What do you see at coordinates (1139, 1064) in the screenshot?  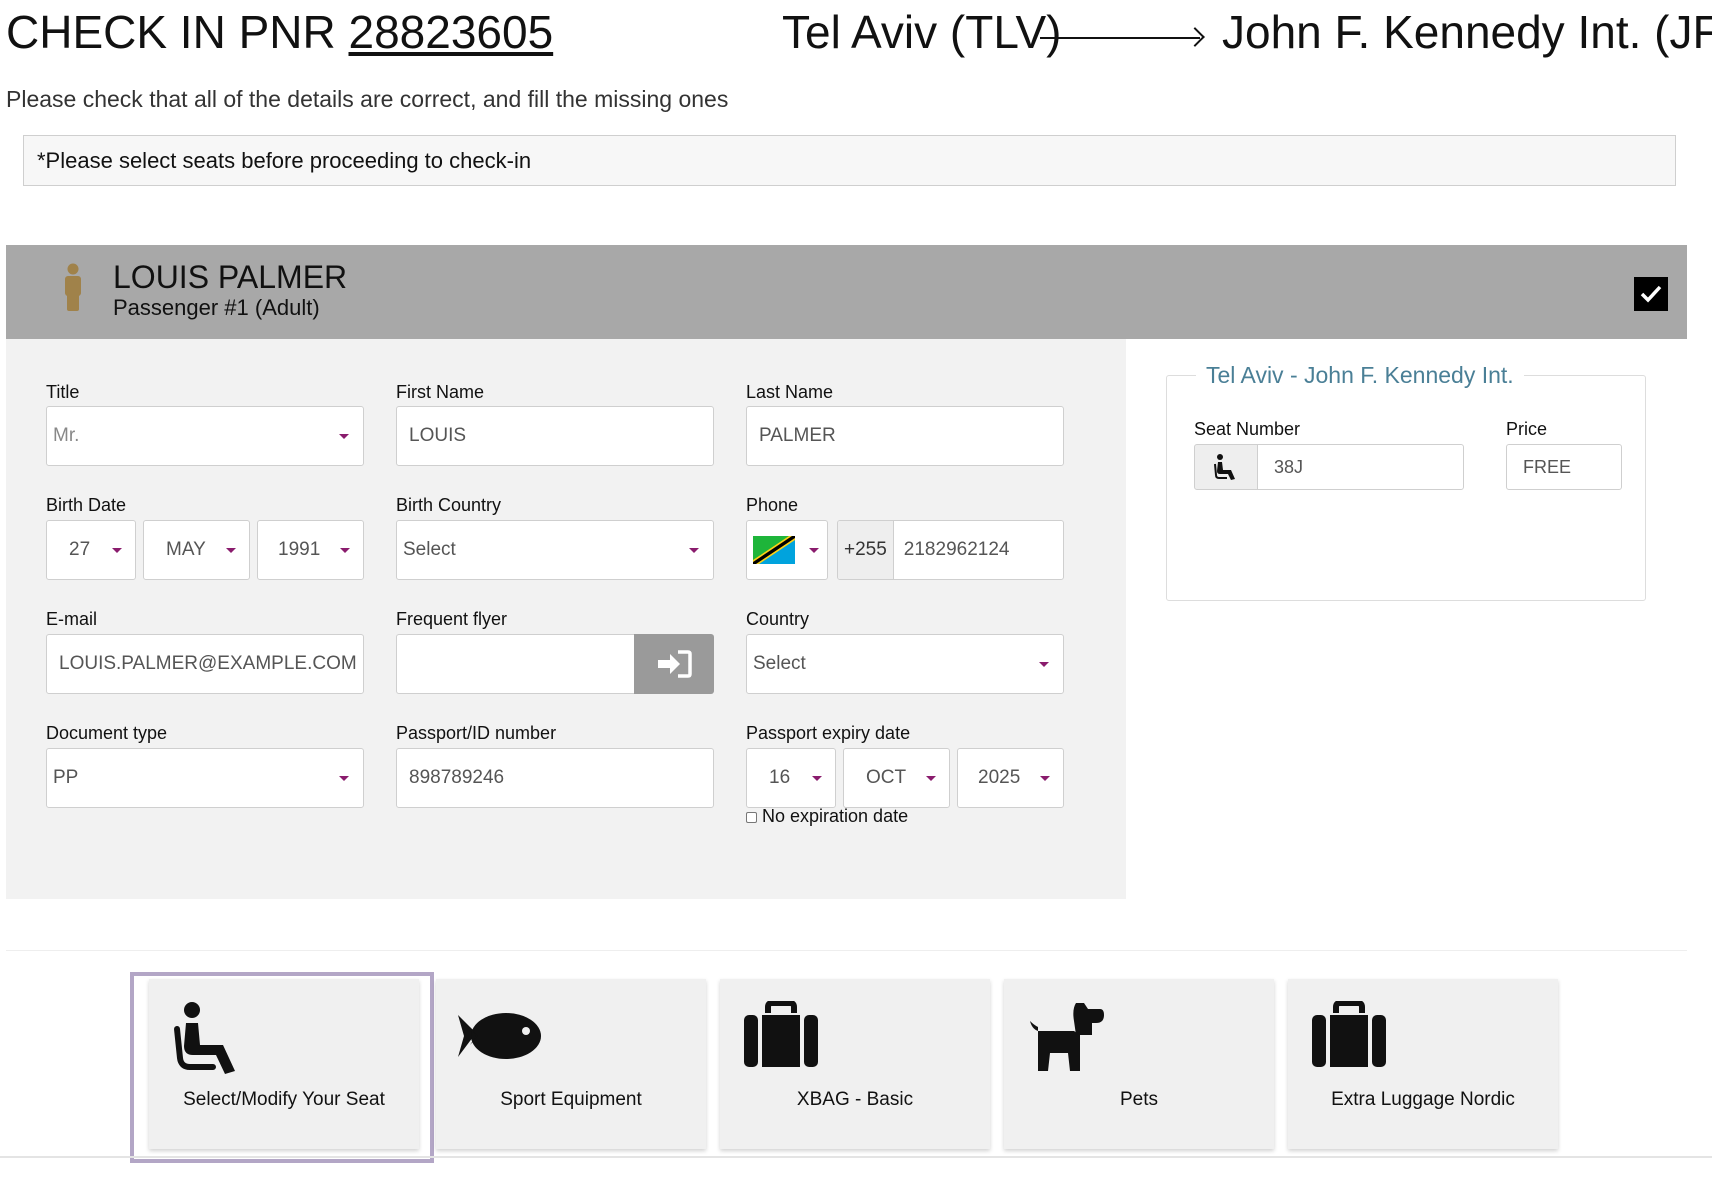 I see `service-tile-pets: Pets` at bounding box center [1139, 1064].